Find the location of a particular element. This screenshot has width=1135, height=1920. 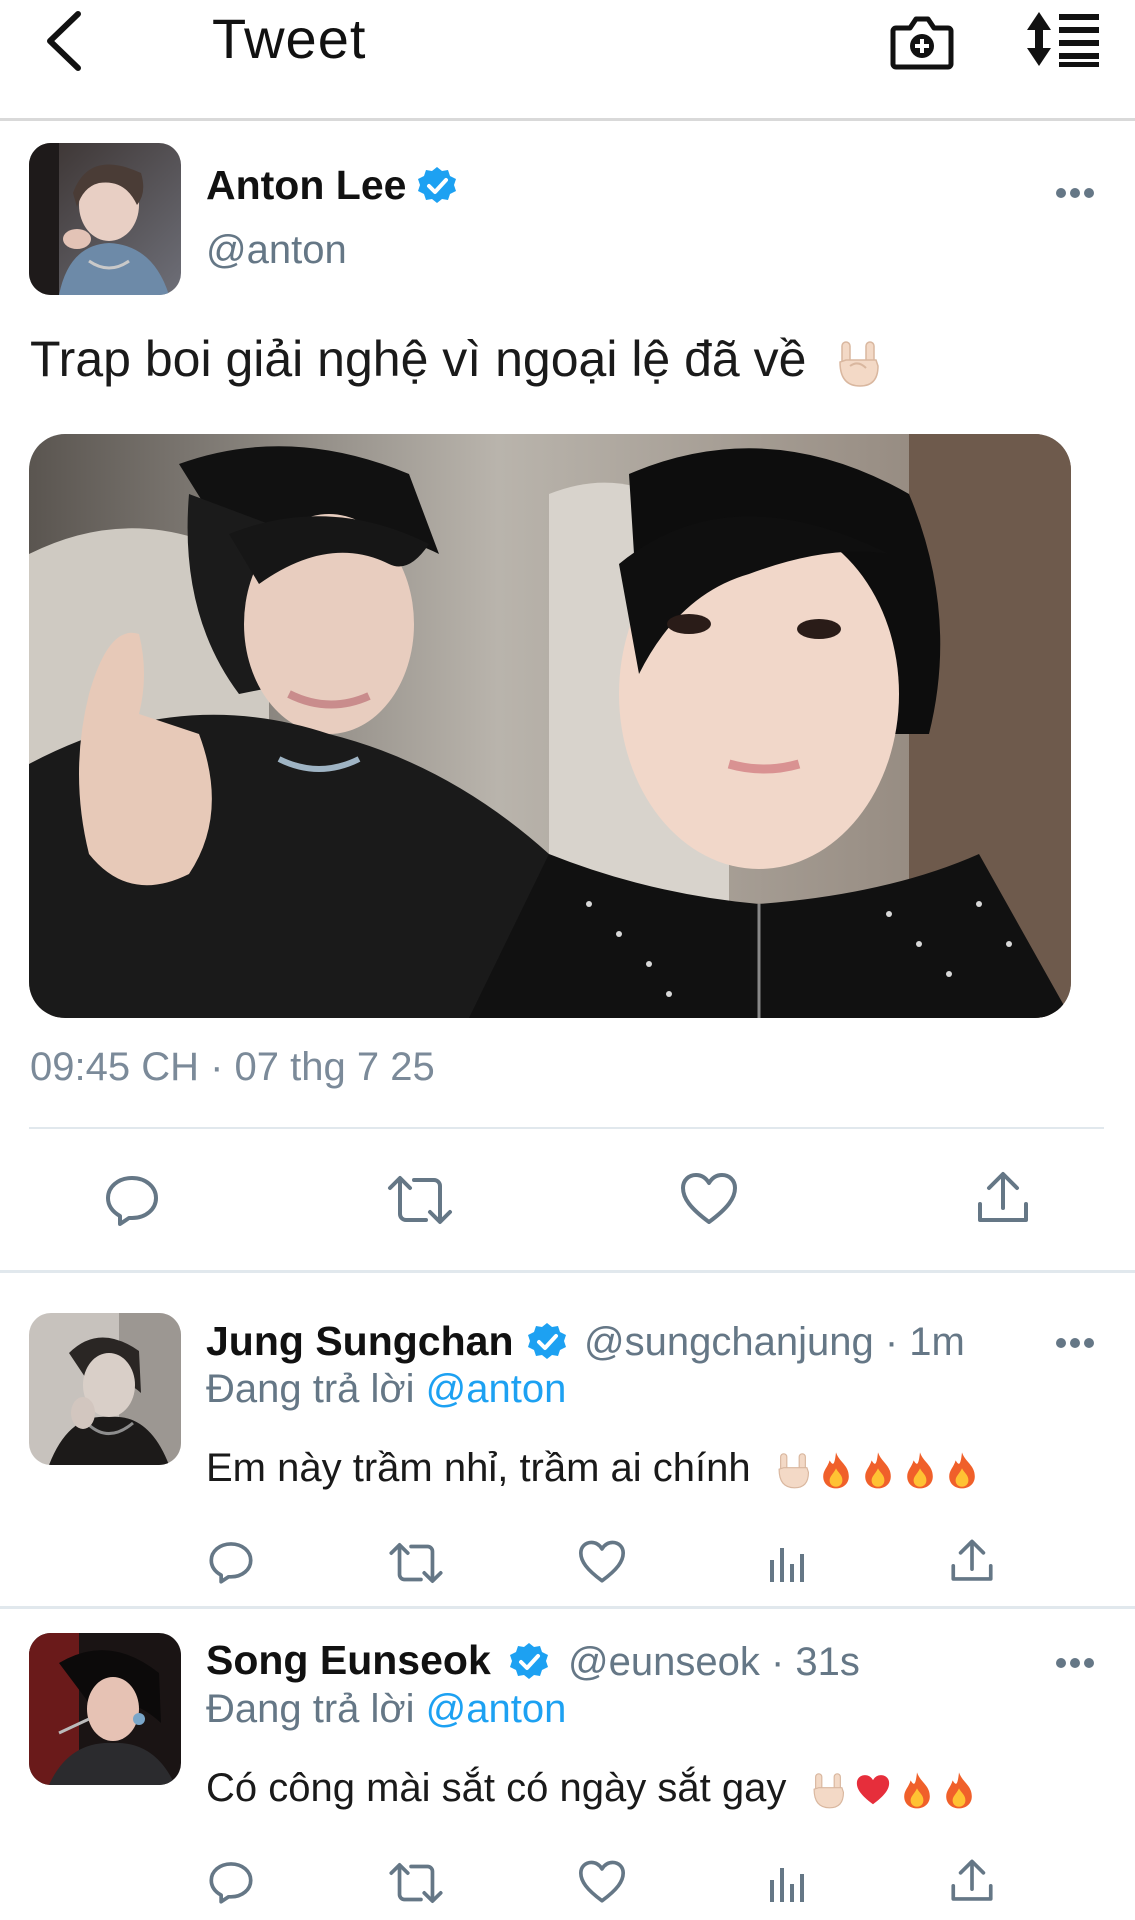

reply-author-name: Song Eunseok is located at coordinates (348, 1660).